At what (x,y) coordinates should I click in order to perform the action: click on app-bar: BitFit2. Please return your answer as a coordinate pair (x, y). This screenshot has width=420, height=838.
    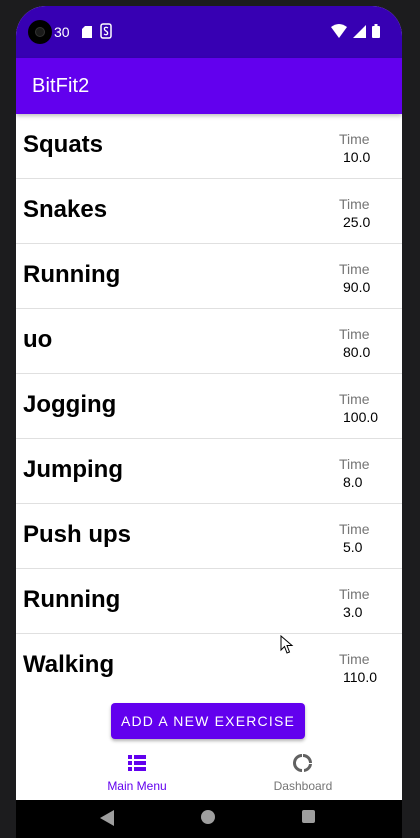
    Looking at the image, I should click on (209, 86).